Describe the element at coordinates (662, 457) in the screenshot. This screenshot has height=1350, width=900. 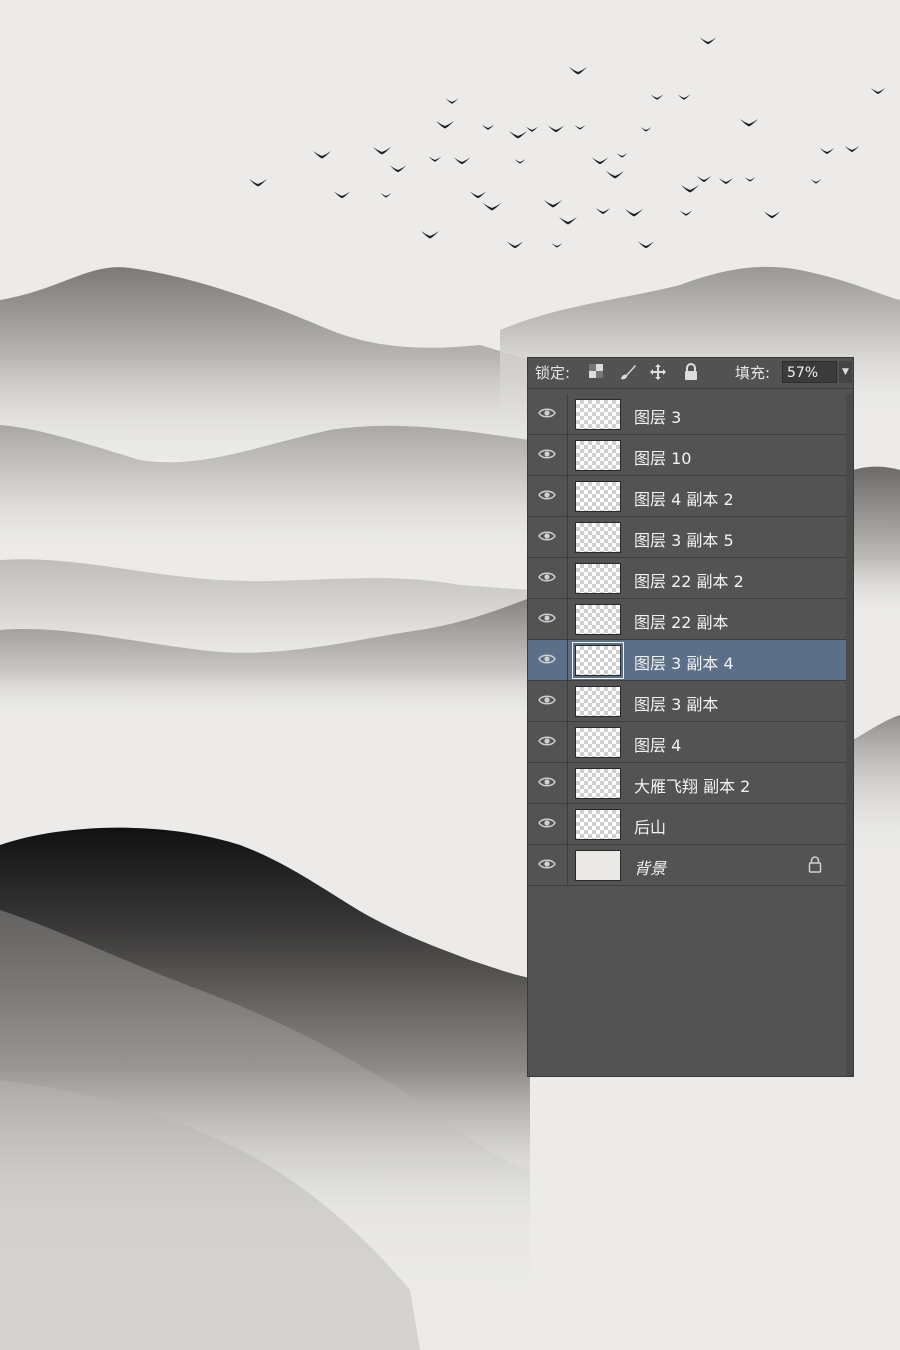
I see `layer-name: 图层 10` at that location.